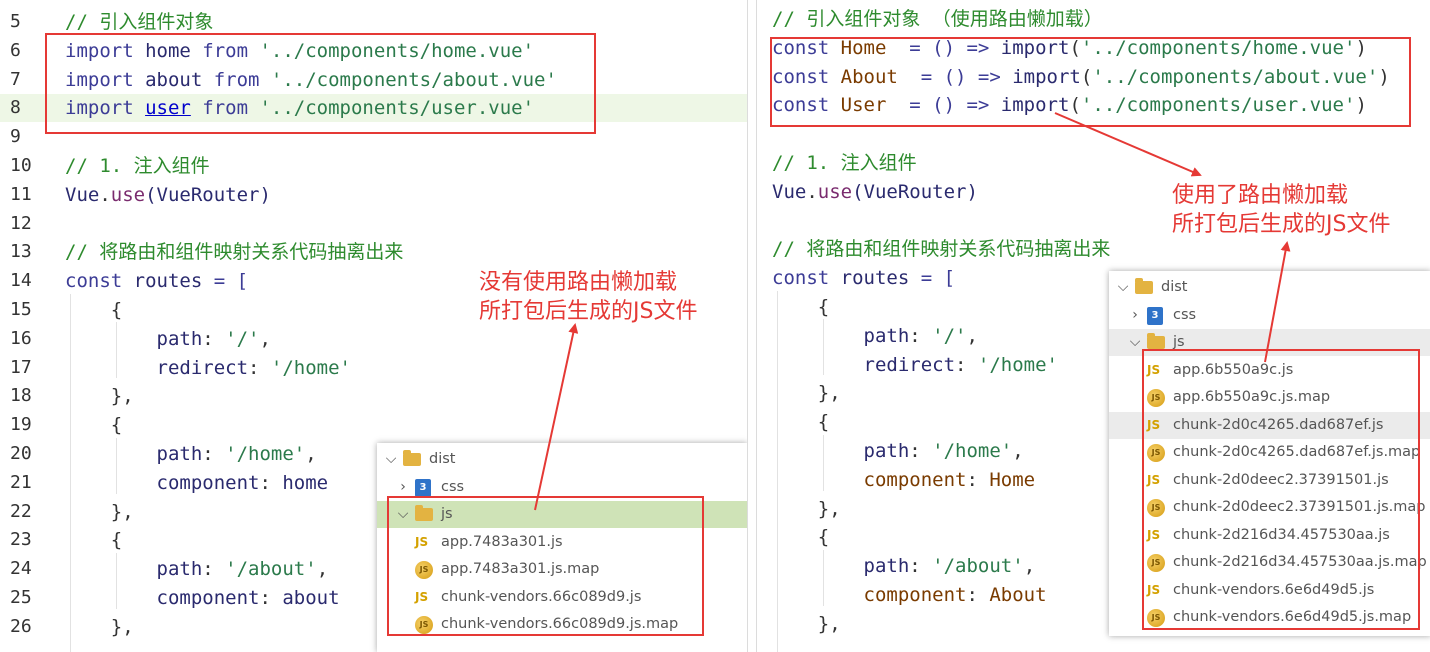  What do you see at coordinates (305, 482) in the screenshot?
I see `code-token: home` at bounding box center [305, 482].